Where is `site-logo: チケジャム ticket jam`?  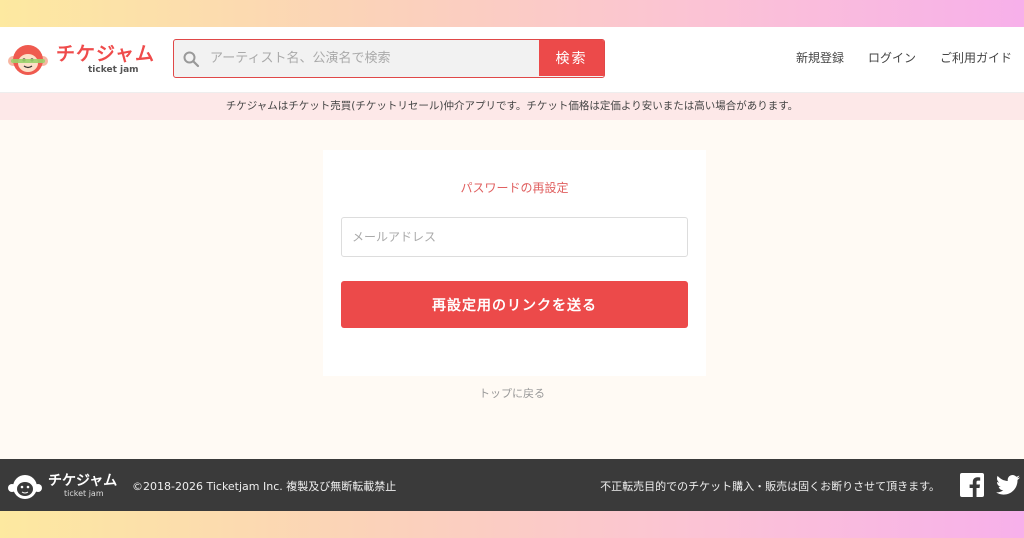 site-logo: チケジャム ticket jam is located at coordinates (83, 60).